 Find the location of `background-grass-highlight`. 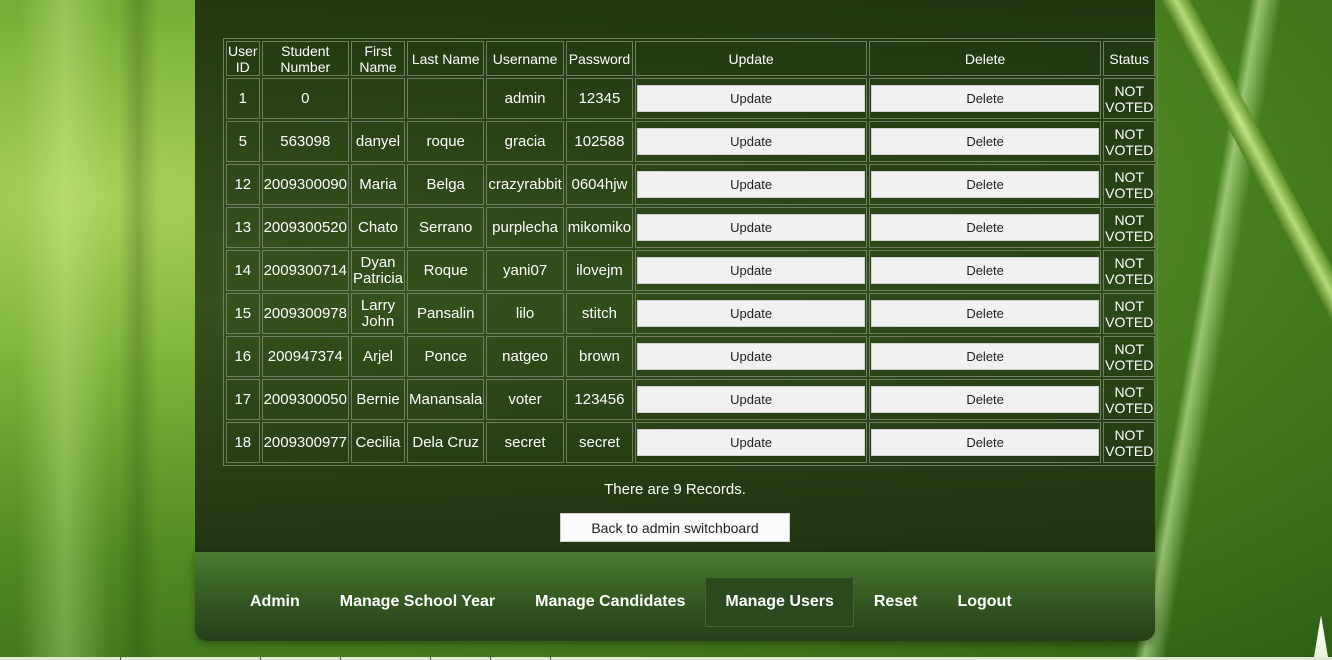

background-grass-highlight is located at coordinates (65, 330).